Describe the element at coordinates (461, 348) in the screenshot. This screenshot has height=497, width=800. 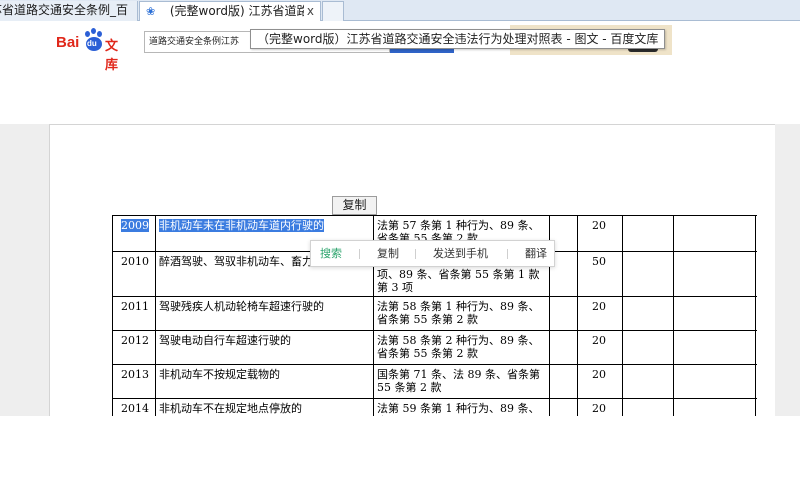
I see `basis-cell: 法第 58 条第 2 种行为、89 条、省条第 55 条第 2 款` at that location.